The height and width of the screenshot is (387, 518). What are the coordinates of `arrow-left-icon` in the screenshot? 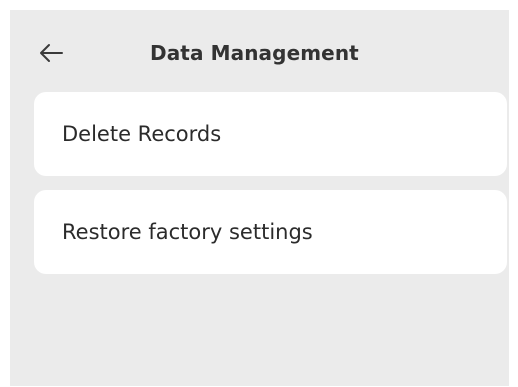 It's located at (51, 53).